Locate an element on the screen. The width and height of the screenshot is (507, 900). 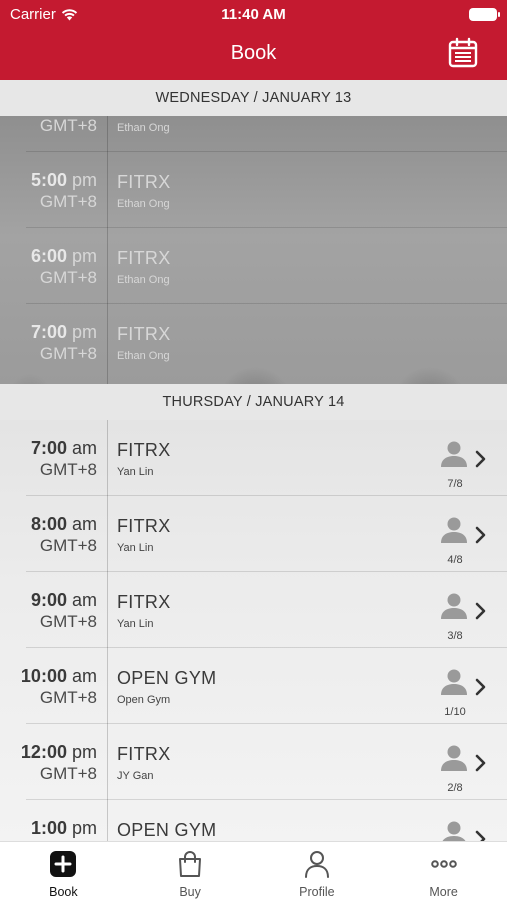
class-row: 8:00 am GMT+8 FITRX Yan Lin 4/8 is located at coordinates (253, 534).